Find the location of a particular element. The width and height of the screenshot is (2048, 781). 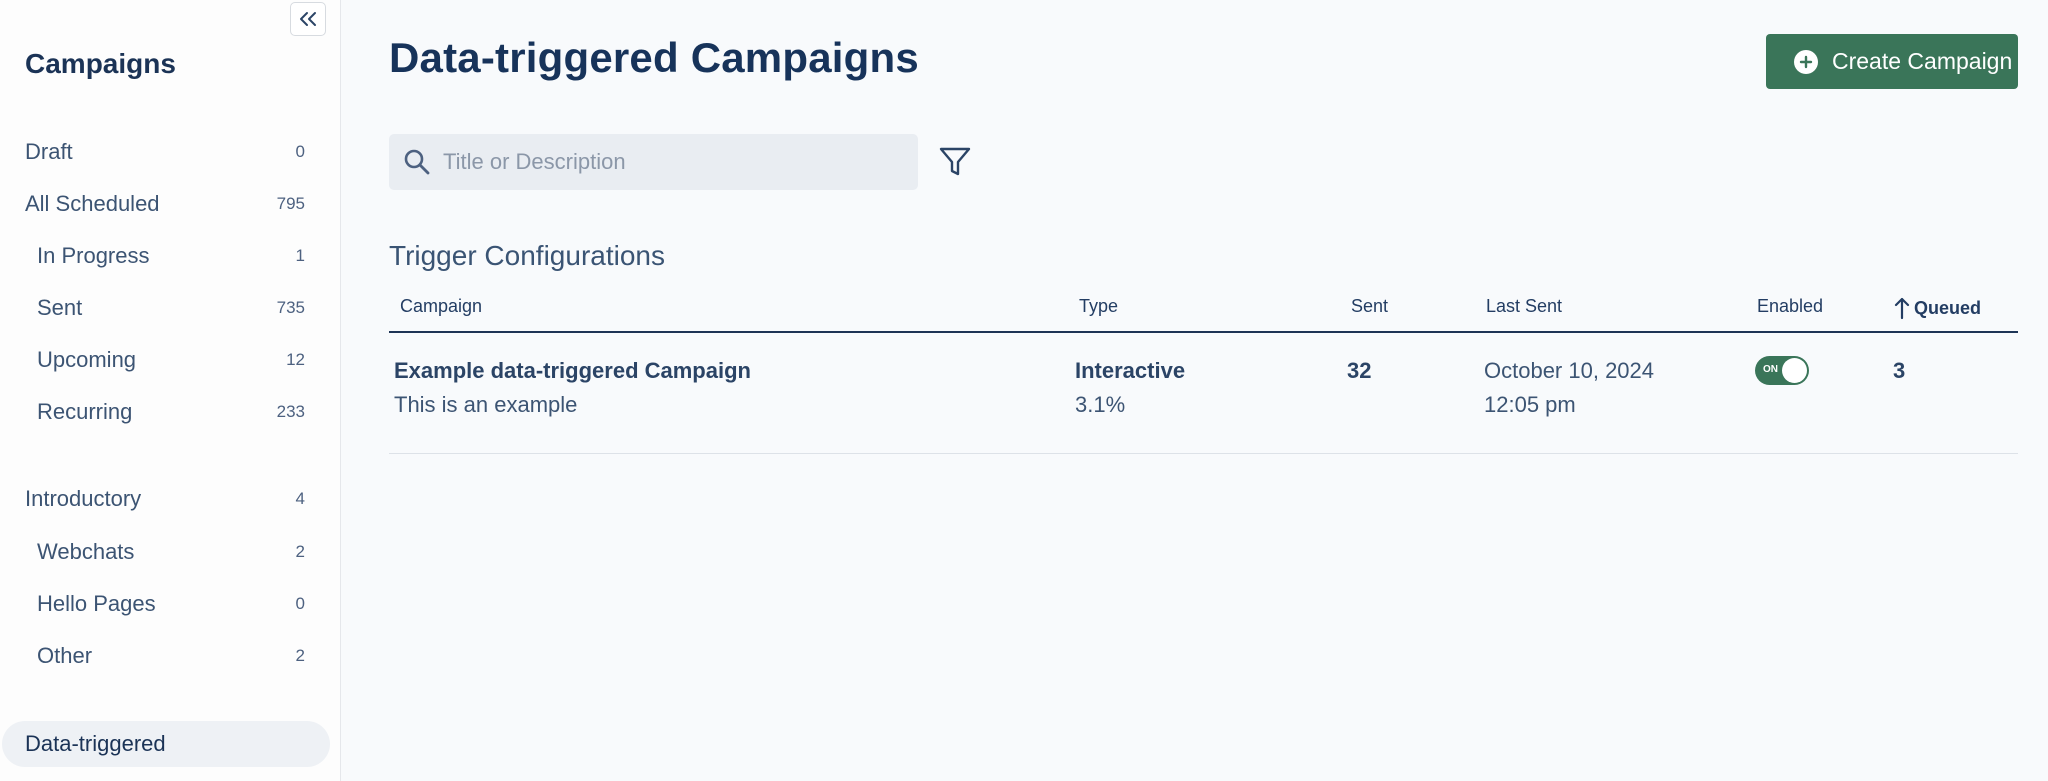

toggle-on-label: ON is located at coordinates (1770, 369).